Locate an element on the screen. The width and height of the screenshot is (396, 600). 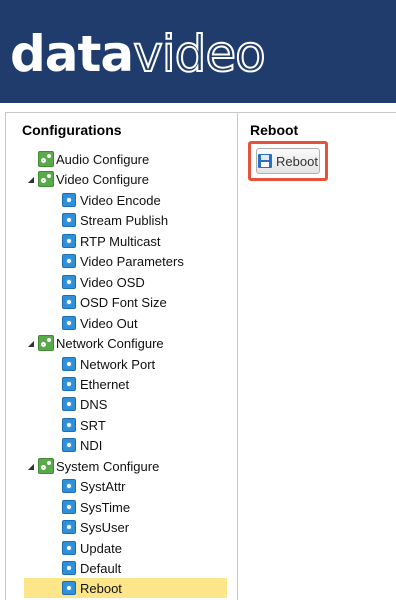
tree-item-system-configure: ◢ System Configure is located at coordinates (92, 466).